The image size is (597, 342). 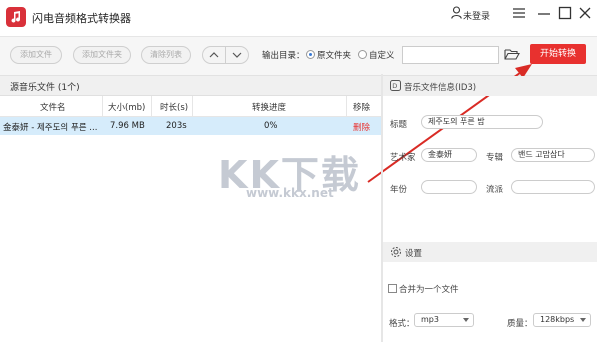 What do you see at coordinates (449, 187) in the screenshot?
I see `year-field` at bounding box center [449, 187].